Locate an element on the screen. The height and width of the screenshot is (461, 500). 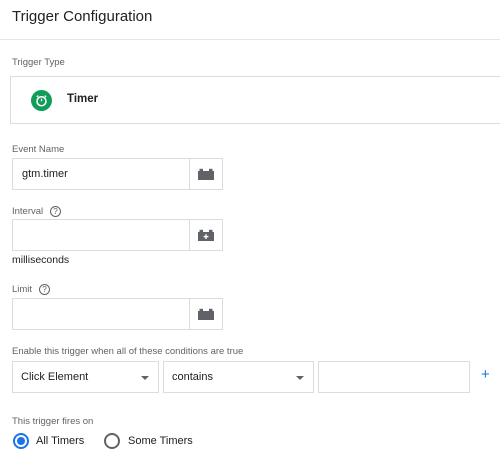
limit-input is located at coordinates (101, 314).